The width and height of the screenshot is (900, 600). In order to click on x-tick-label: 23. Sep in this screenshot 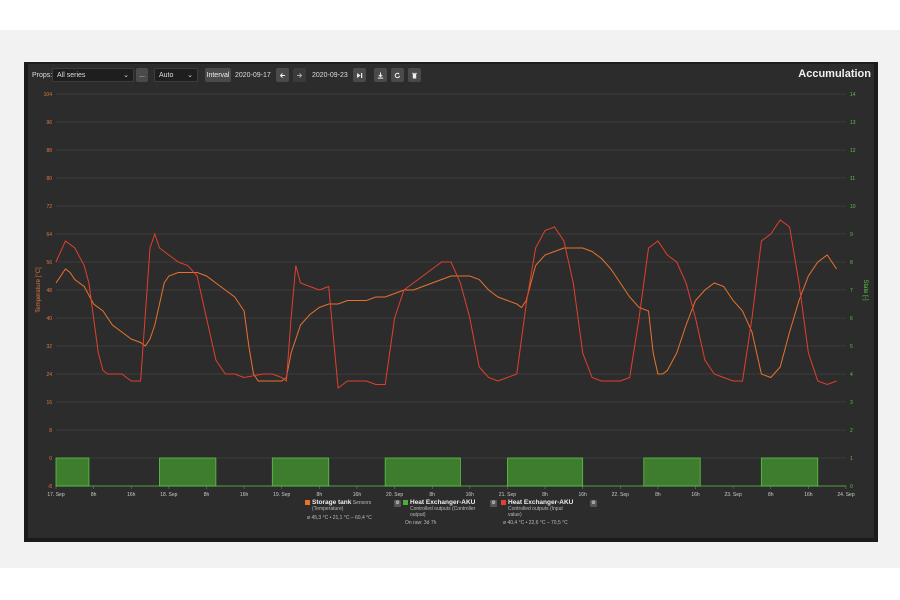, I will do `click(733, 495)`.